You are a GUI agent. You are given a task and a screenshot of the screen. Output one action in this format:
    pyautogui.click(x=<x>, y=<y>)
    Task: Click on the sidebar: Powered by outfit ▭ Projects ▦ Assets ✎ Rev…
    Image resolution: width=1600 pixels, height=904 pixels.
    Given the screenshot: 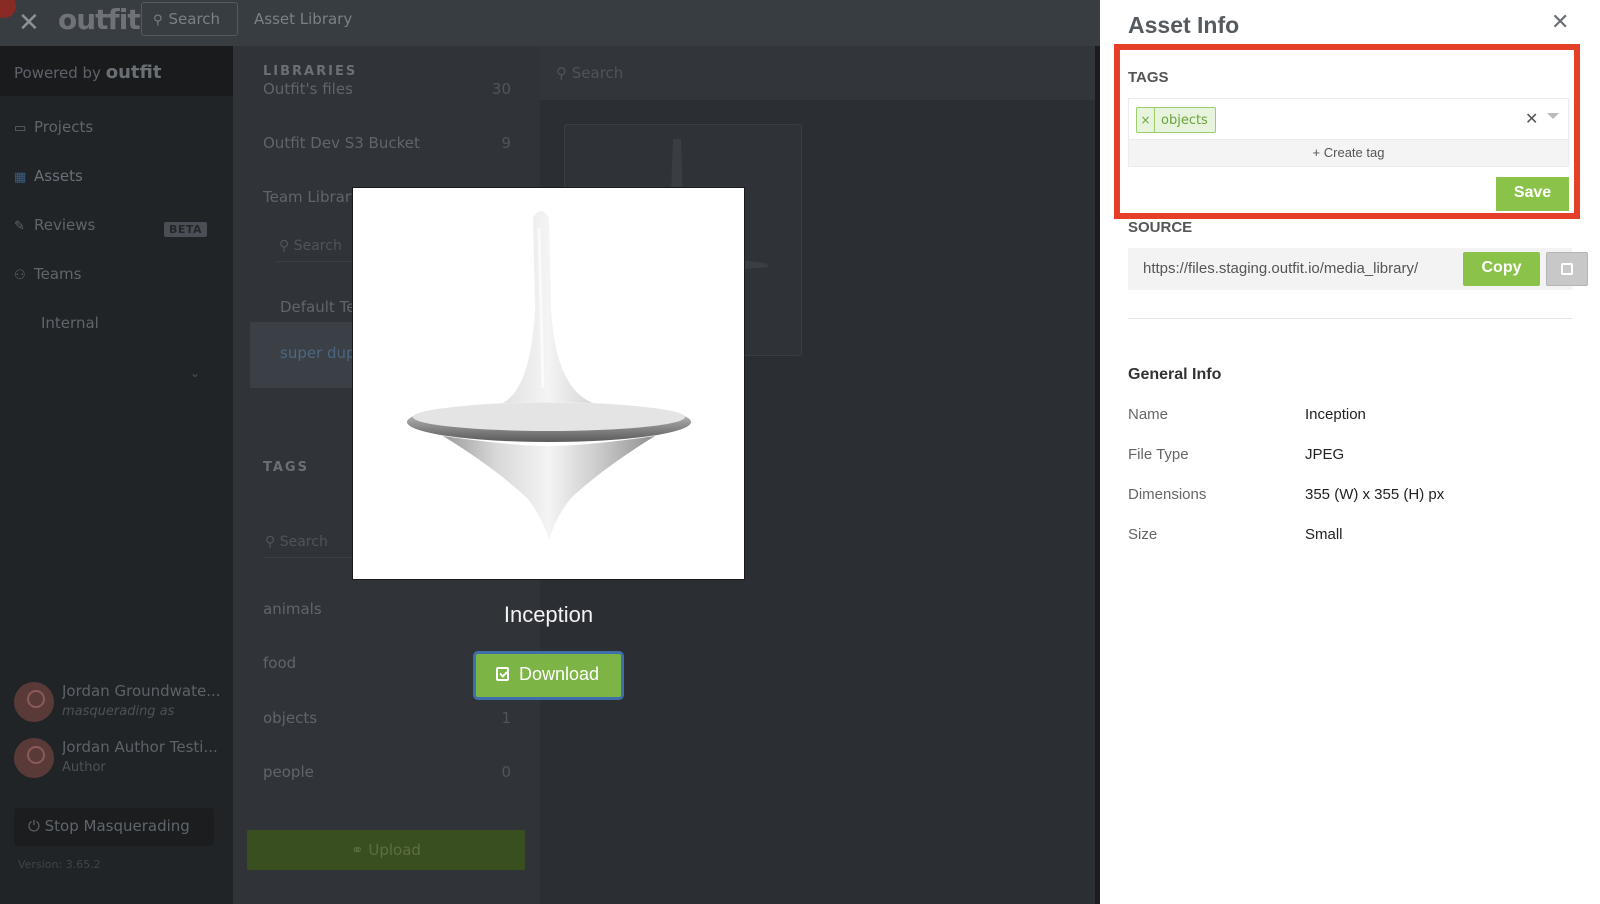 What is the action you would take?
    pyautogui.click(x=116, y=475)
    